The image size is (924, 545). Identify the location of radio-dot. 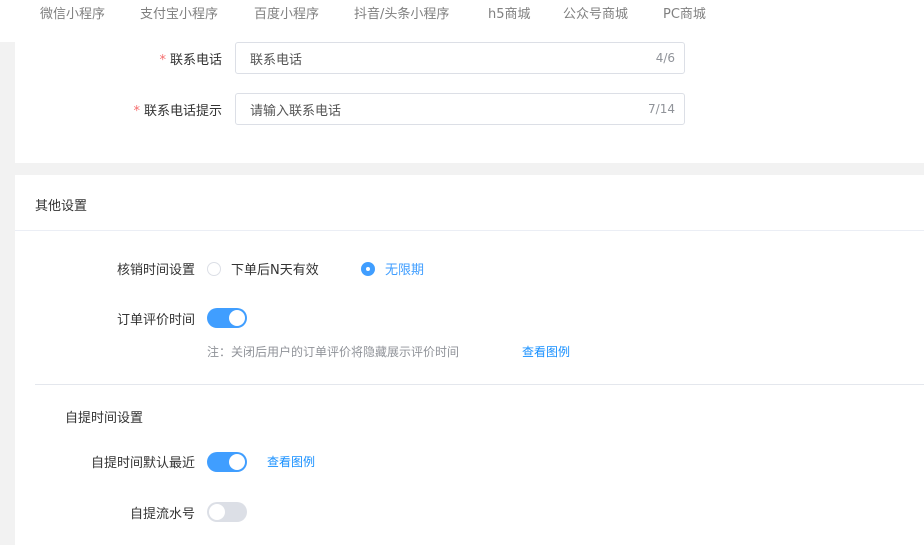
(214, 268).